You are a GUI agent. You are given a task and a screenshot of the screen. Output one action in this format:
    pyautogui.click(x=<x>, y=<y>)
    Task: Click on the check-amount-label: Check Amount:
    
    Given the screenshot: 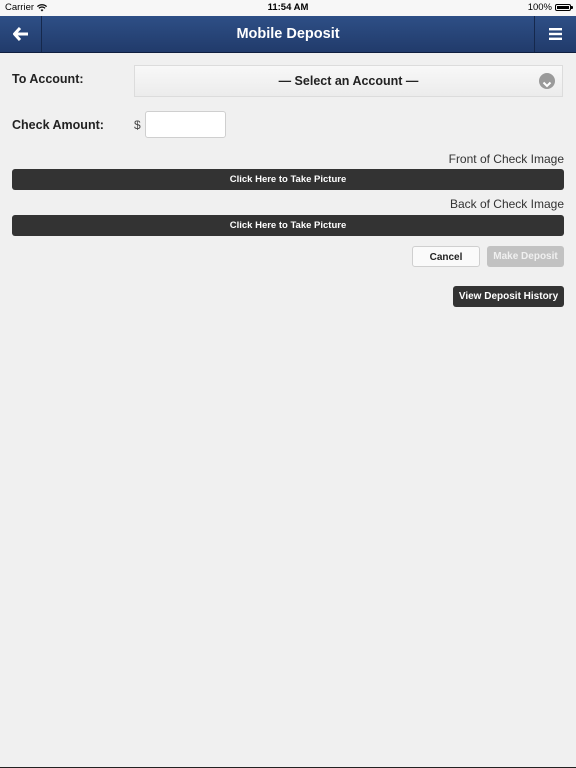 What is the action you would take?
    pyautogui.click(x=58, y=125)
    